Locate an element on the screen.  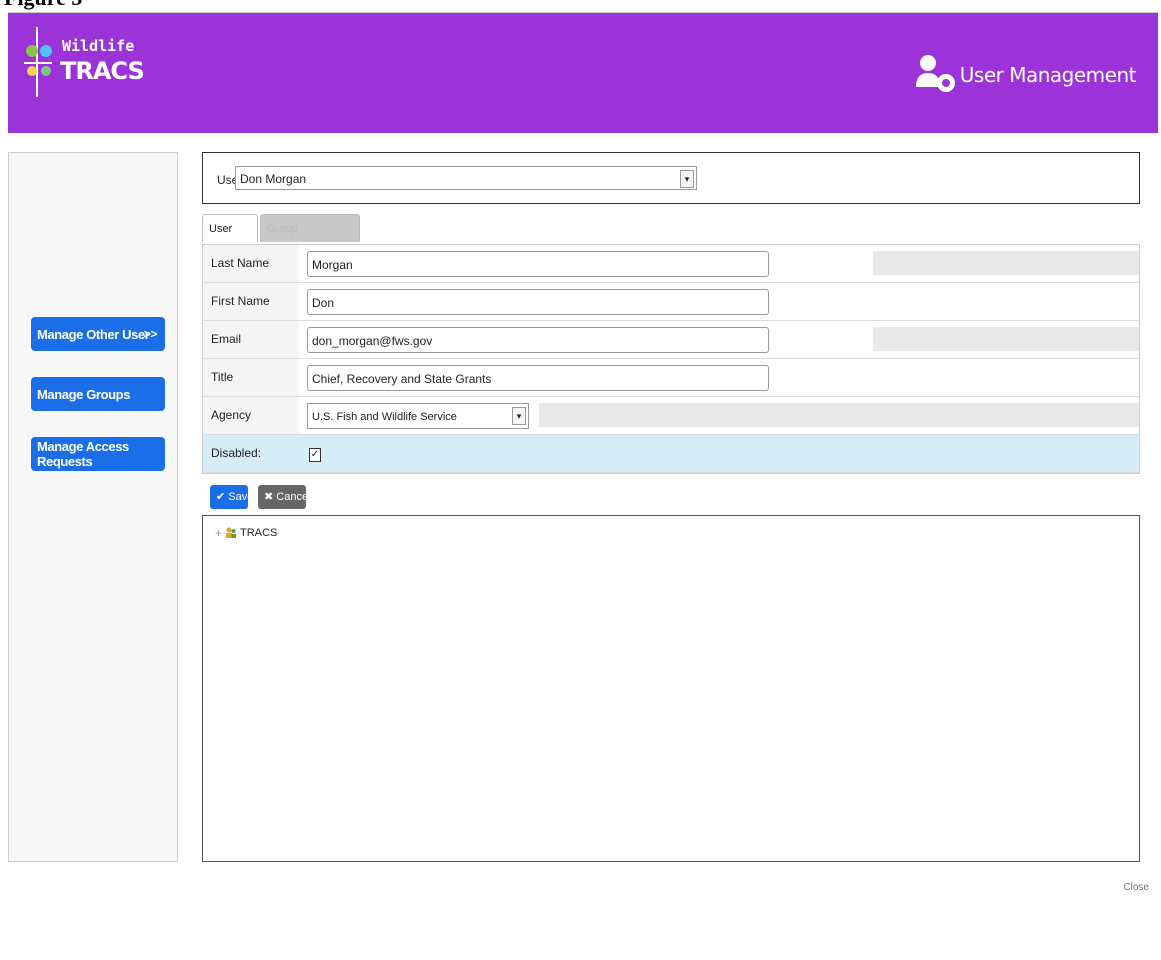
tab-user-profile: User Profile is located at coordinates (230, 238).